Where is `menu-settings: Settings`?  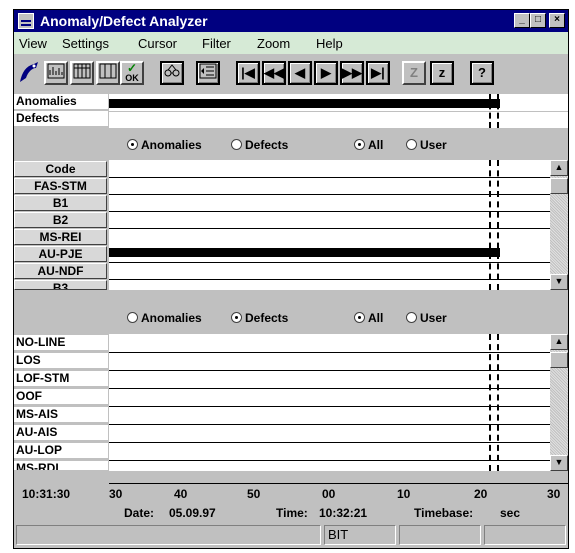 menu-settings: Settings is located at coordinates (85, 43).